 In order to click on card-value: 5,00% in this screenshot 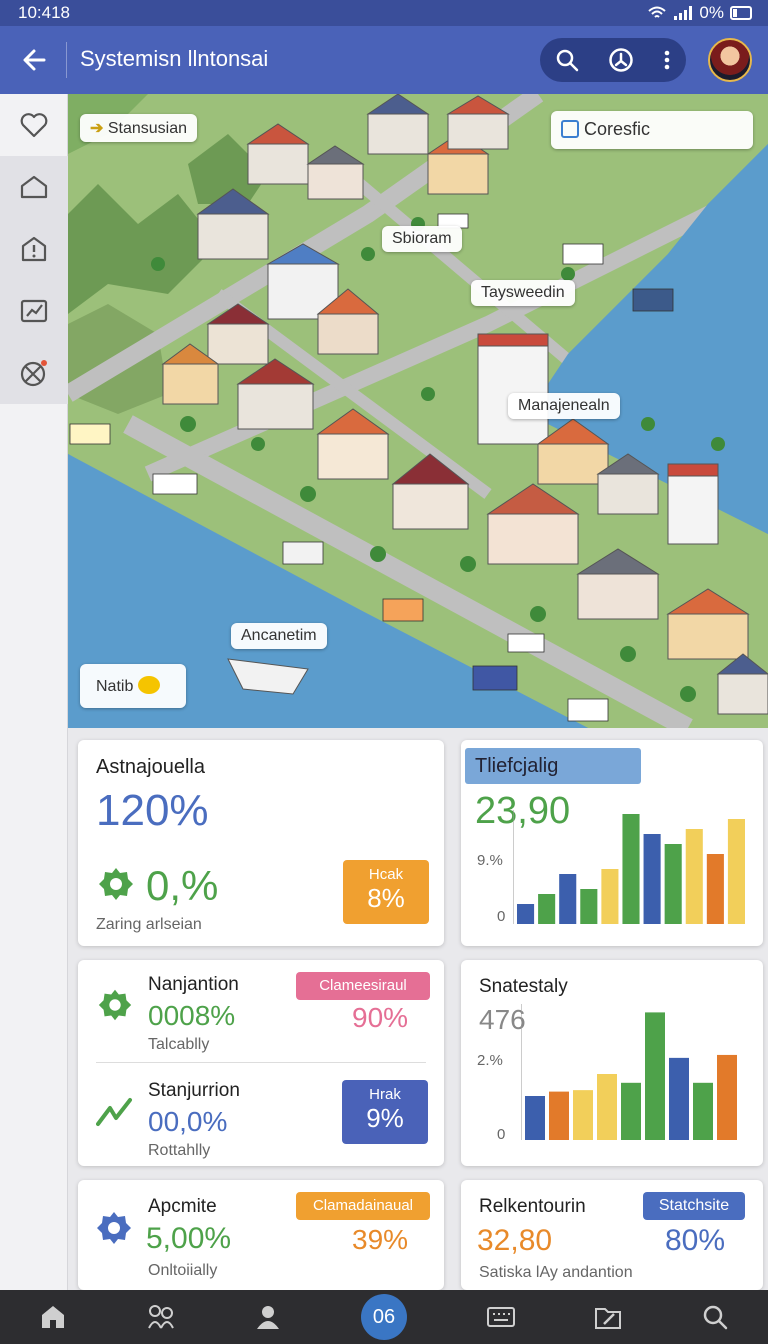, I will do `click(189, 1238)`.